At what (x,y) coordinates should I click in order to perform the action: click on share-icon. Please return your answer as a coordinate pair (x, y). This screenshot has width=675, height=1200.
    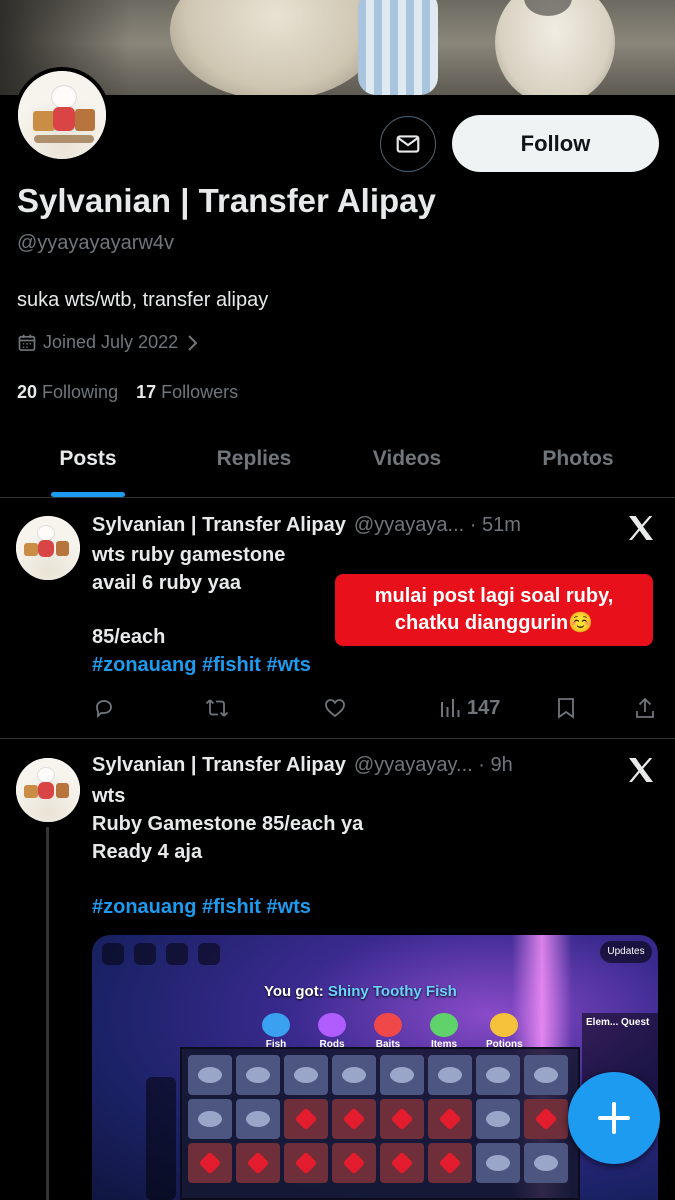
    Looking at the image, I should click on (645, 707).